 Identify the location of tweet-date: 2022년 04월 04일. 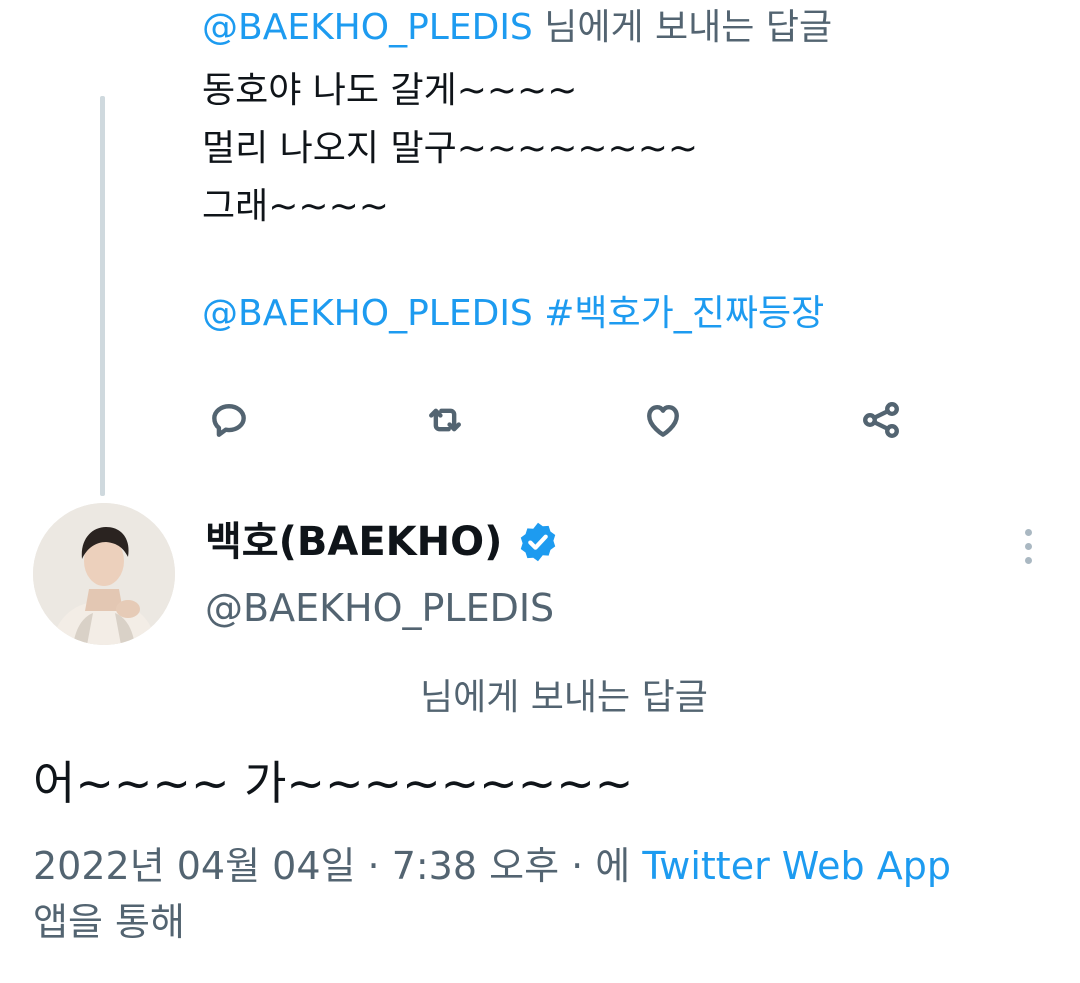
(194, 866).